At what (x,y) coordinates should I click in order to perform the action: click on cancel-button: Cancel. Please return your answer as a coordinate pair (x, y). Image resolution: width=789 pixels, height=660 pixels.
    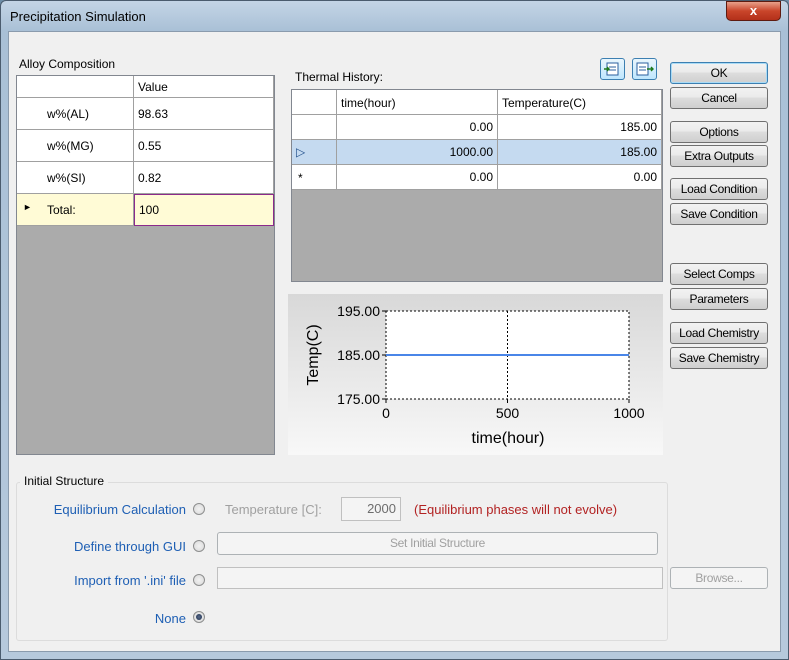
    Looking at the image, I should click on (719, 98).